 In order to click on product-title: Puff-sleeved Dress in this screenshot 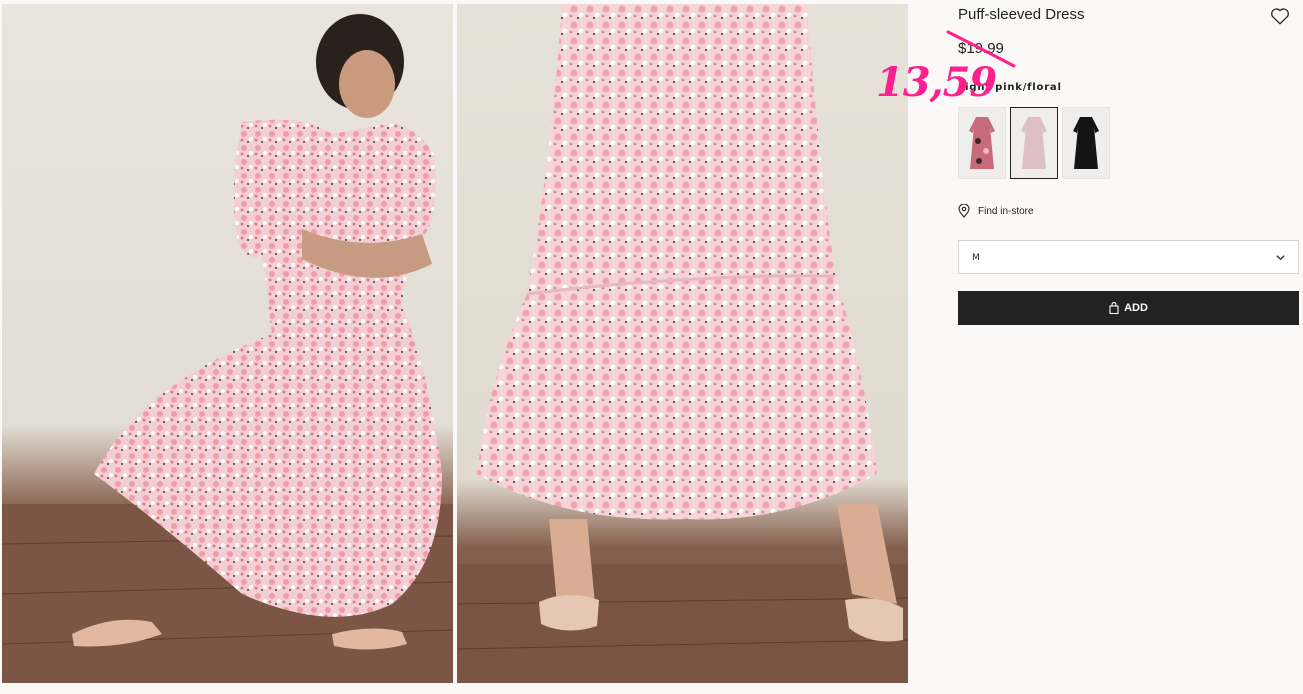, I will do `click(1021, 14)`.